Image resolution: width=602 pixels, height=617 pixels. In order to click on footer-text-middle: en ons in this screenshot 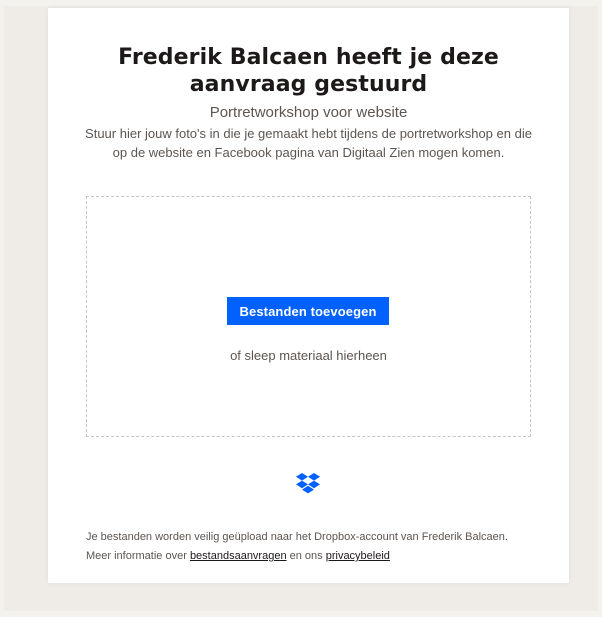, I will do `click(306, 556)`.